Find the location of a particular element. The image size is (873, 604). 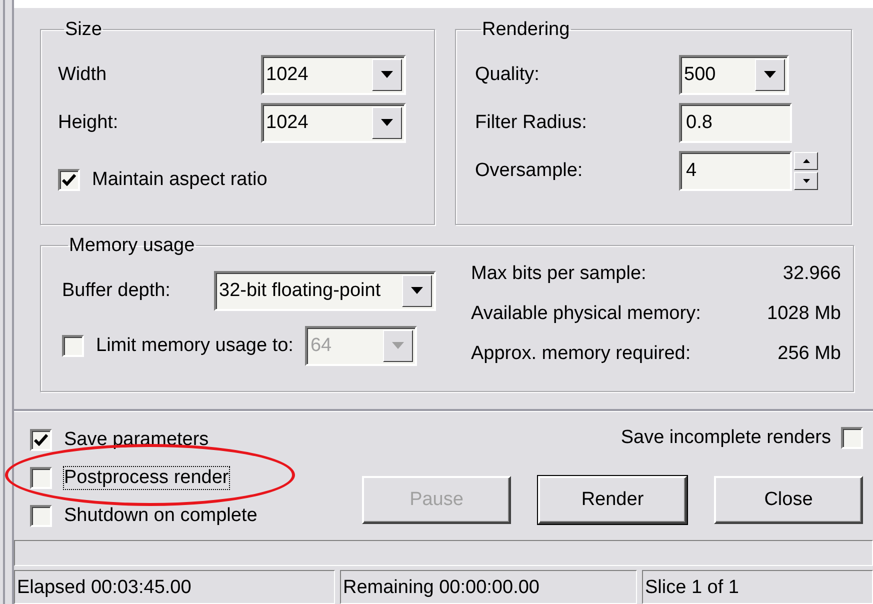

checkbox-label: Postprocess render is located at coordinates (146, 477).